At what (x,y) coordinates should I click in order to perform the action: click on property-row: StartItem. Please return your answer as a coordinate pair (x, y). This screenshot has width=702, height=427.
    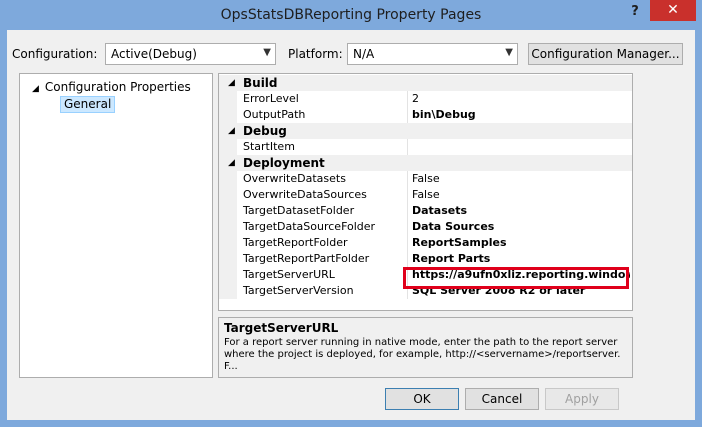
    Looking at the image, I should click on (425, 147).